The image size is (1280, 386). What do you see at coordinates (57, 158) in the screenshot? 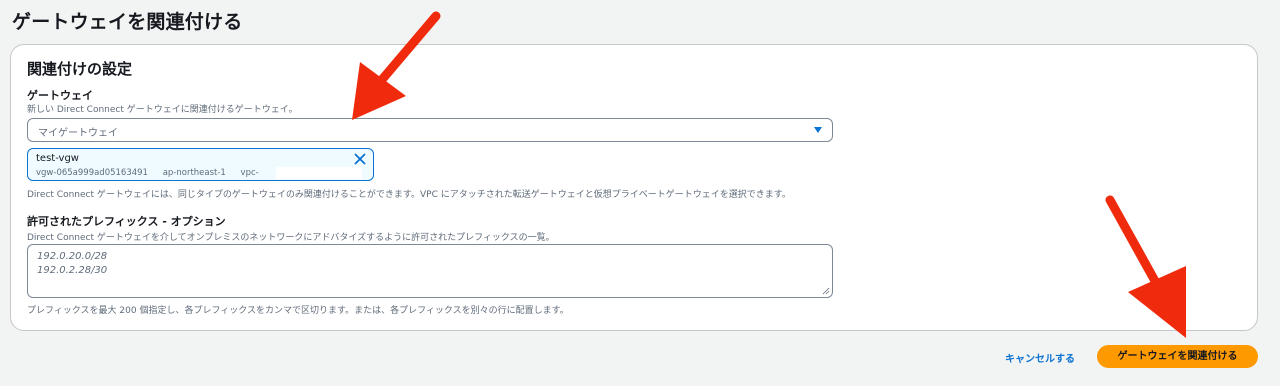
I see `token-name: test-vgw` at bounding box center [57, 158].